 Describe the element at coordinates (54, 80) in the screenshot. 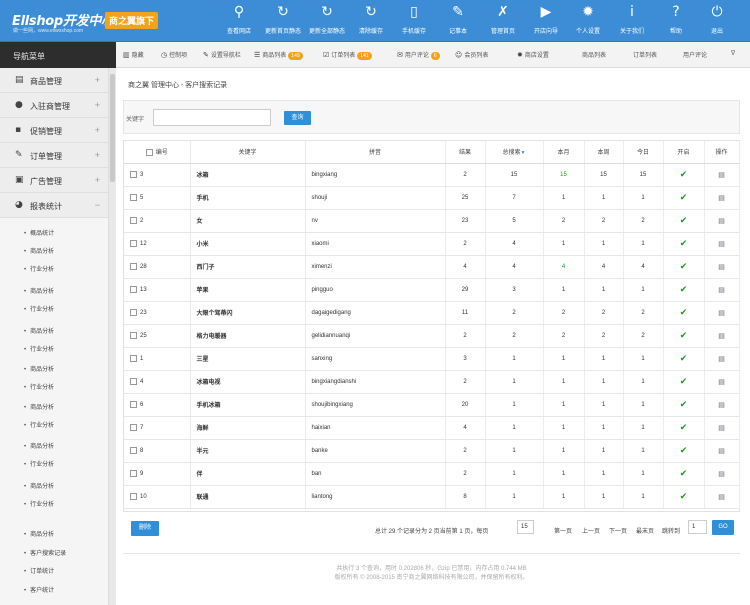

I see `sidebar-section-0: ▤ 商品管理 +` at that location.